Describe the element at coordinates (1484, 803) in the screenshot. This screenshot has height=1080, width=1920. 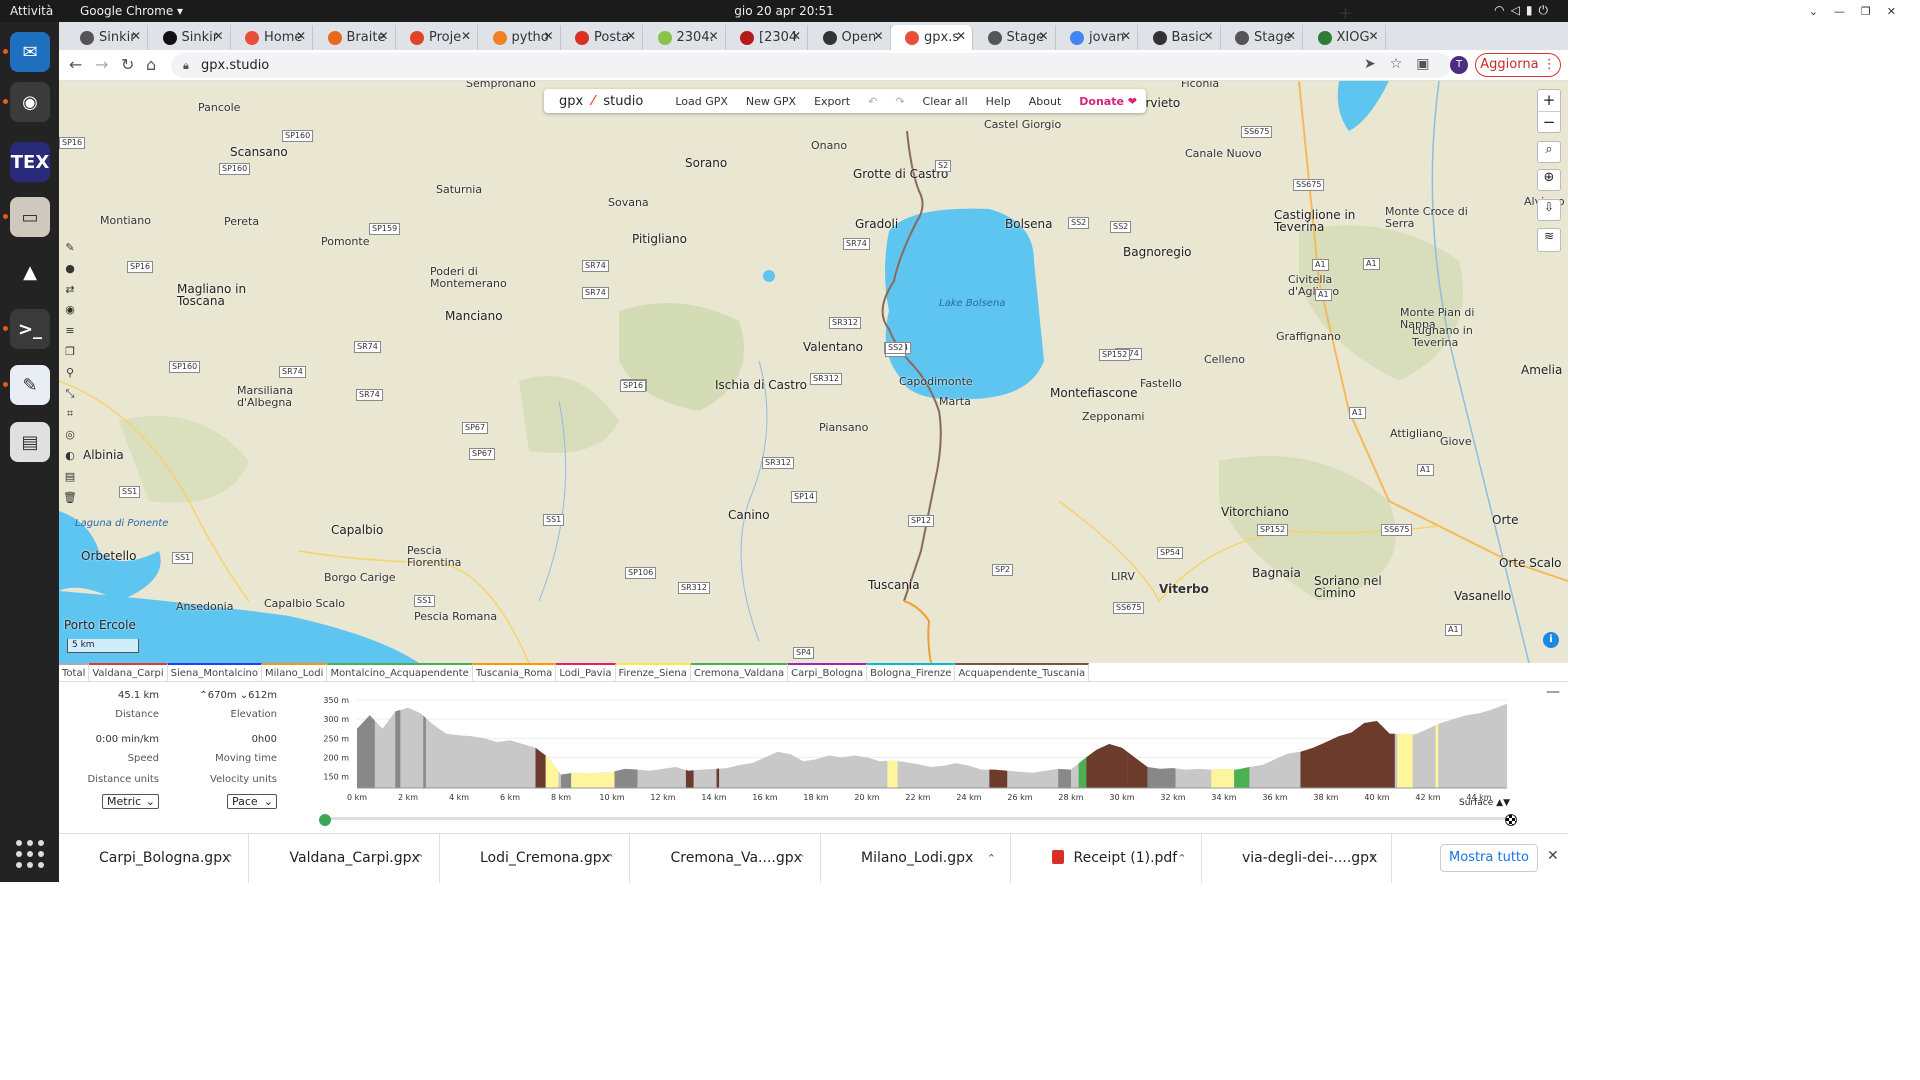
I see `surface-toggle: Surface ▲▼` at that location.